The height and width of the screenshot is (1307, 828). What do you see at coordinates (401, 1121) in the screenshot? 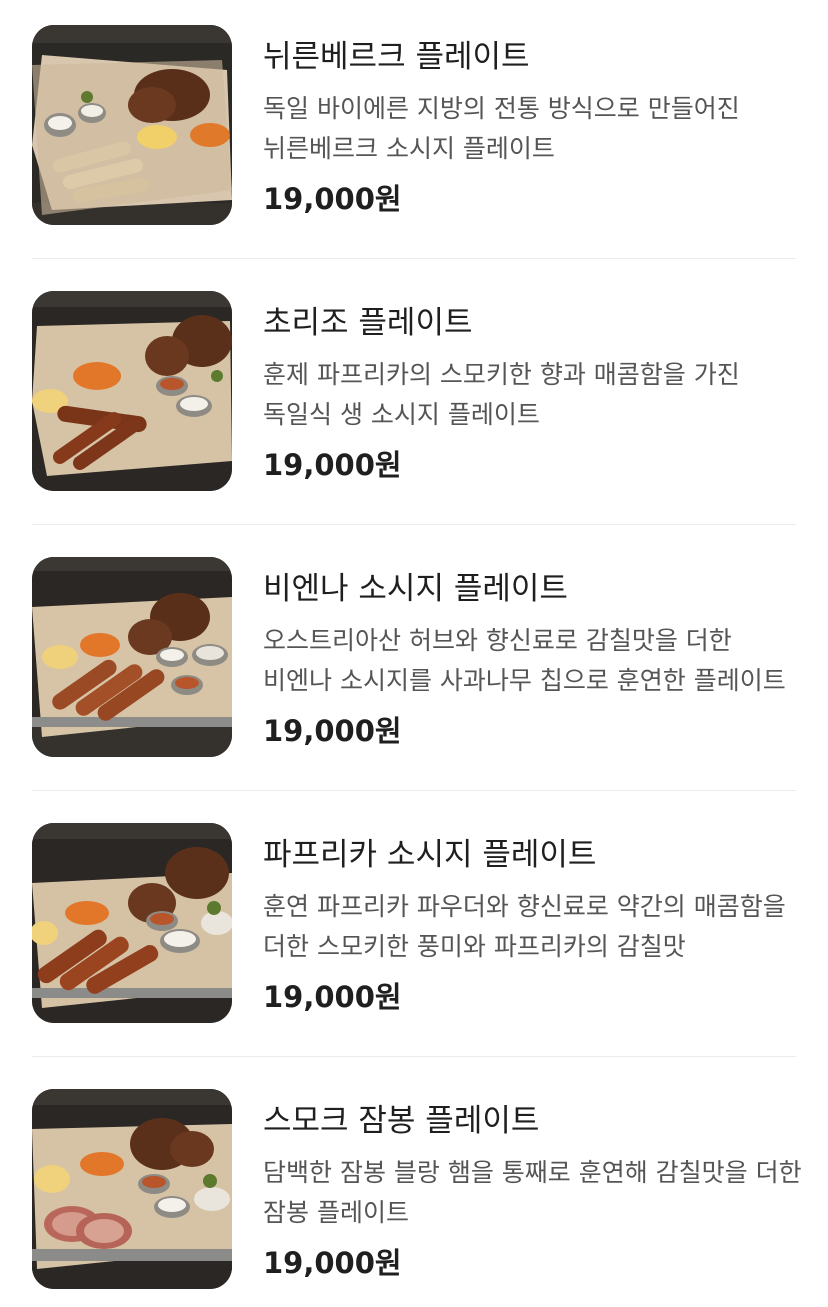
I see `menu-name: 스모크 잠봉 플레이트` at bounding box center [401, 1121].